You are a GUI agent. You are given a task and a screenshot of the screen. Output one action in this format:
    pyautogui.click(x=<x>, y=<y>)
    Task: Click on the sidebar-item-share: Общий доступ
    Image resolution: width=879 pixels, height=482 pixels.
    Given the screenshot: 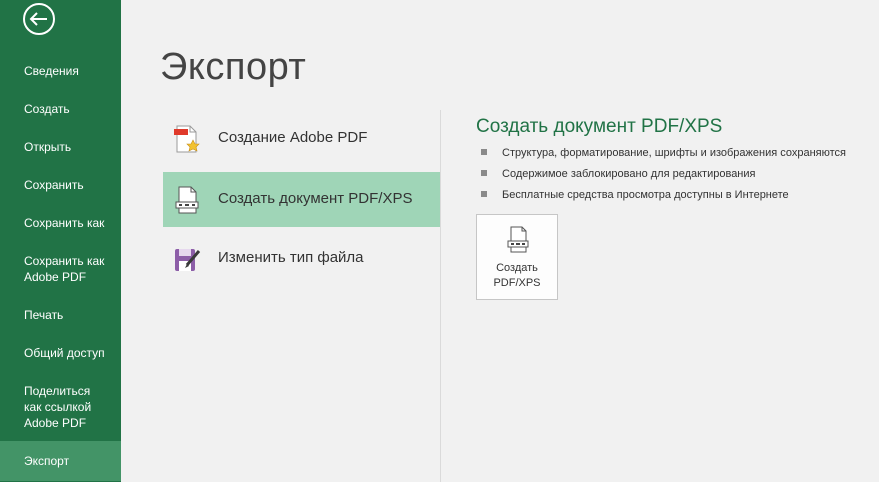 What is the action you would take?
    pyautogui.click(x=60, y=353)
    